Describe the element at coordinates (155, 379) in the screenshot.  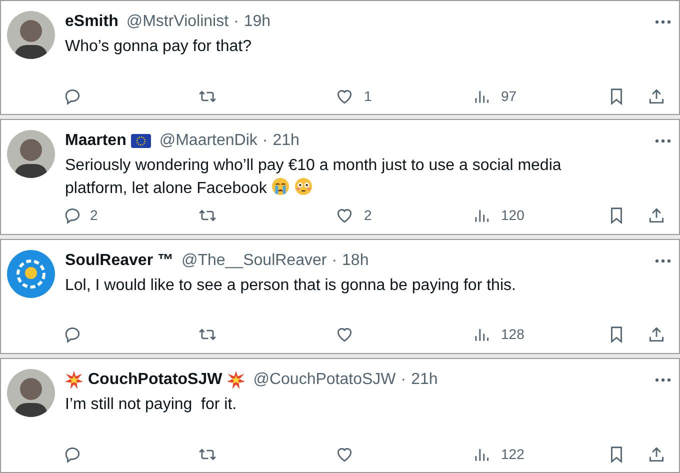
I see `display-name: CouchPotatoSJW` at that location.